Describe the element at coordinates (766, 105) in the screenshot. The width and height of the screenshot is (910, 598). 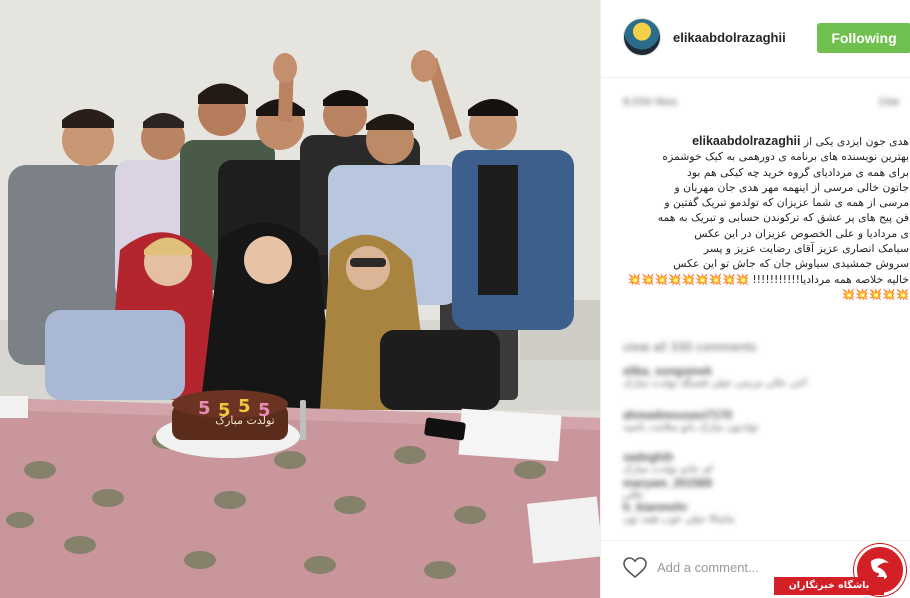
I see `post-stats: 8,550 likes 10w` at that location.